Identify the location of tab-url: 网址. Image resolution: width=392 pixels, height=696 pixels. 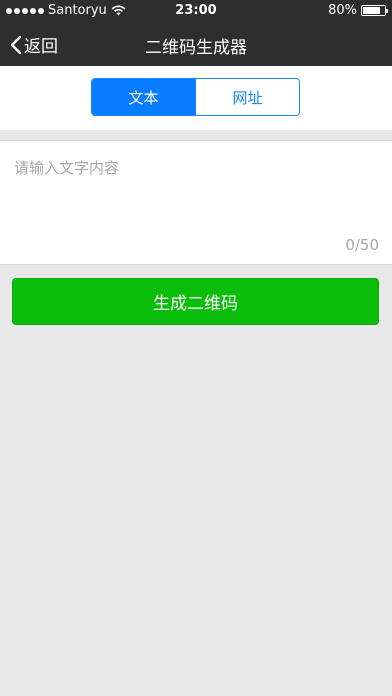
(247, 97).